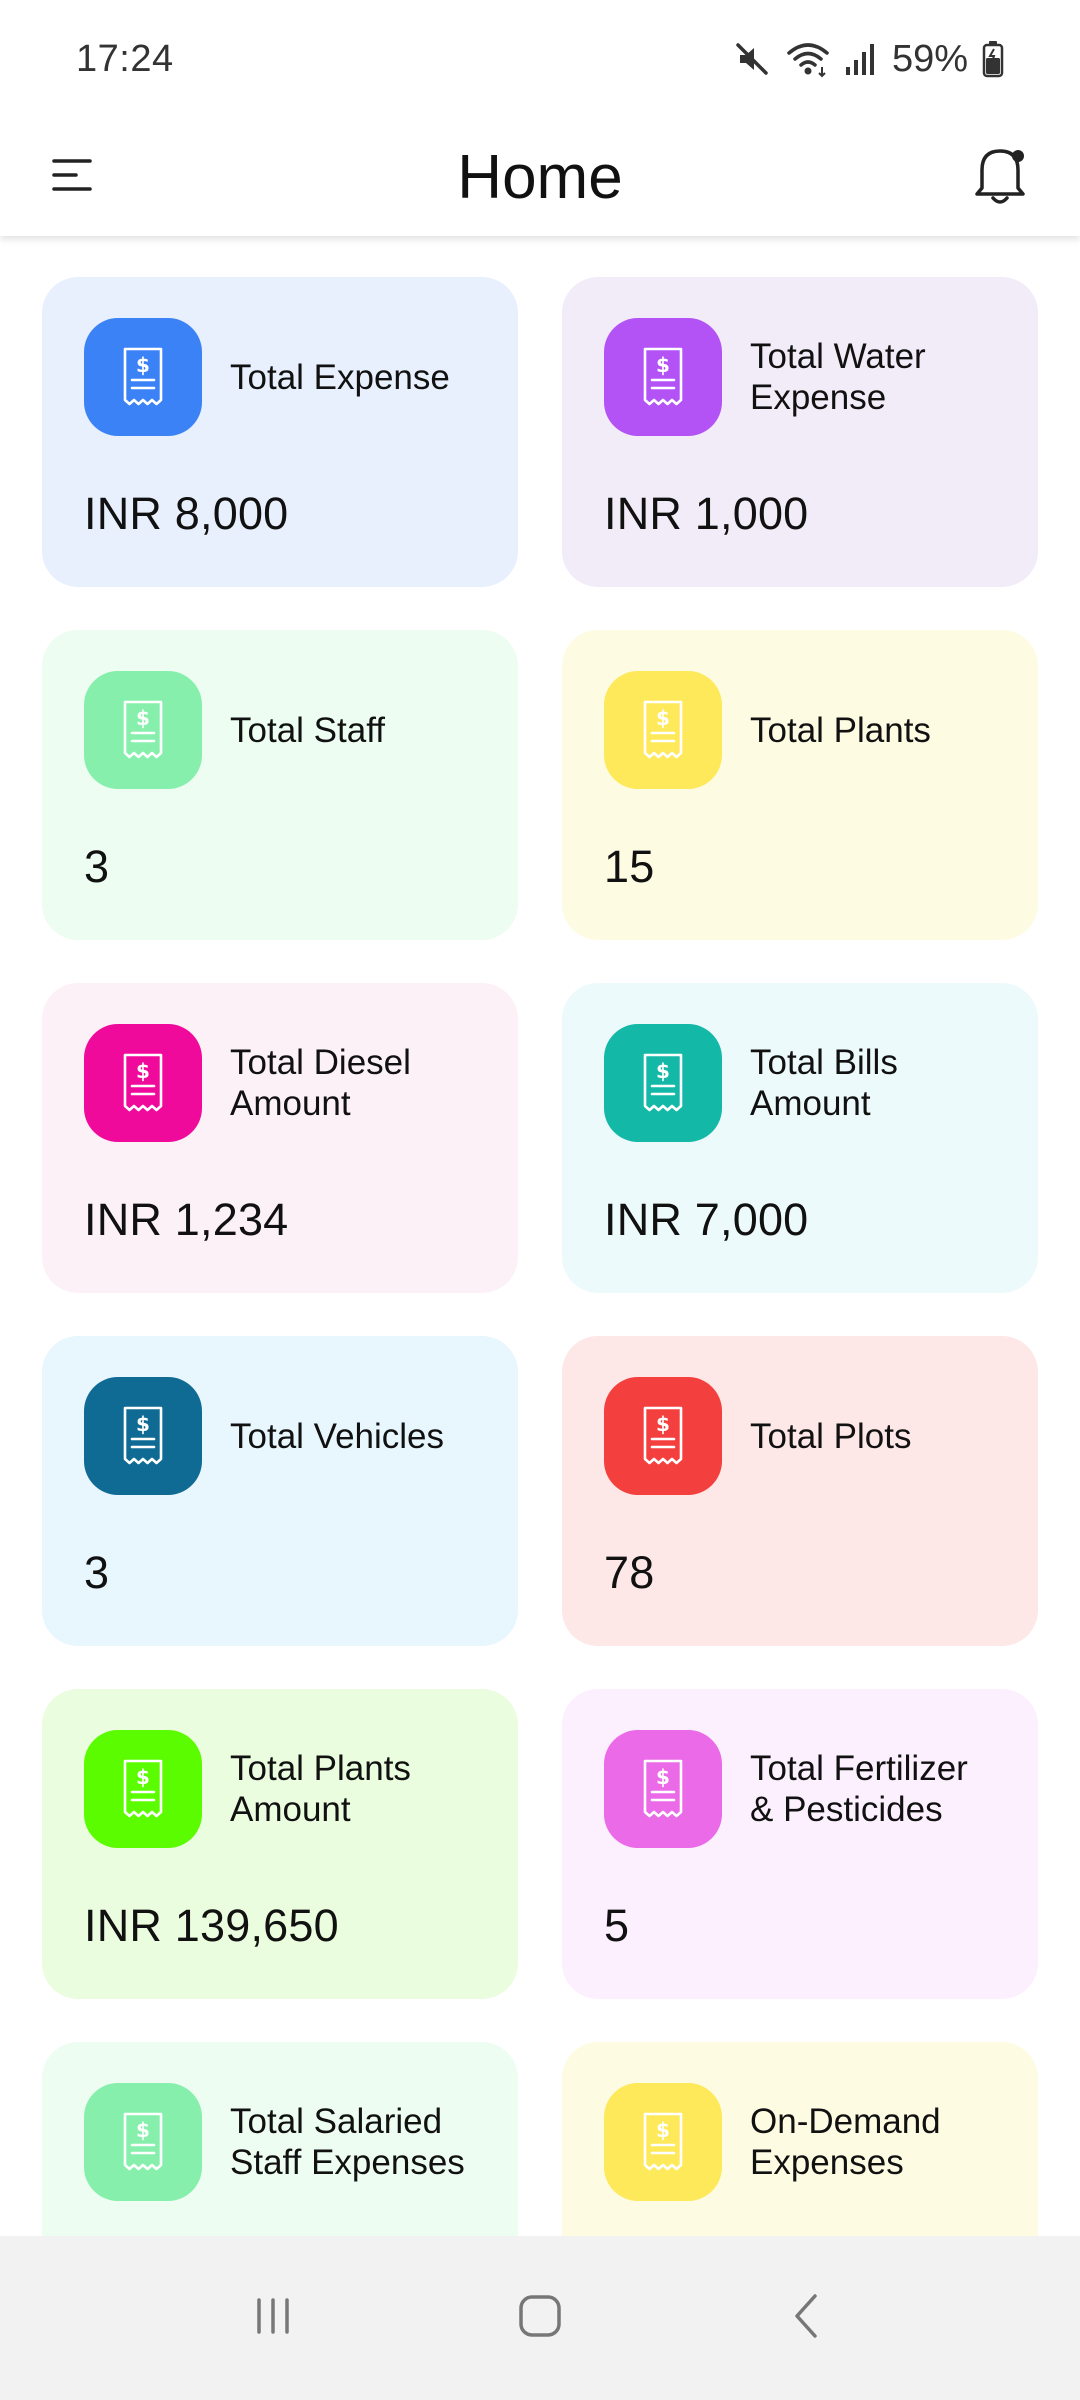  I want to click on summary-card: $ Total Water Expense INR 1,000, so click(800, 432).